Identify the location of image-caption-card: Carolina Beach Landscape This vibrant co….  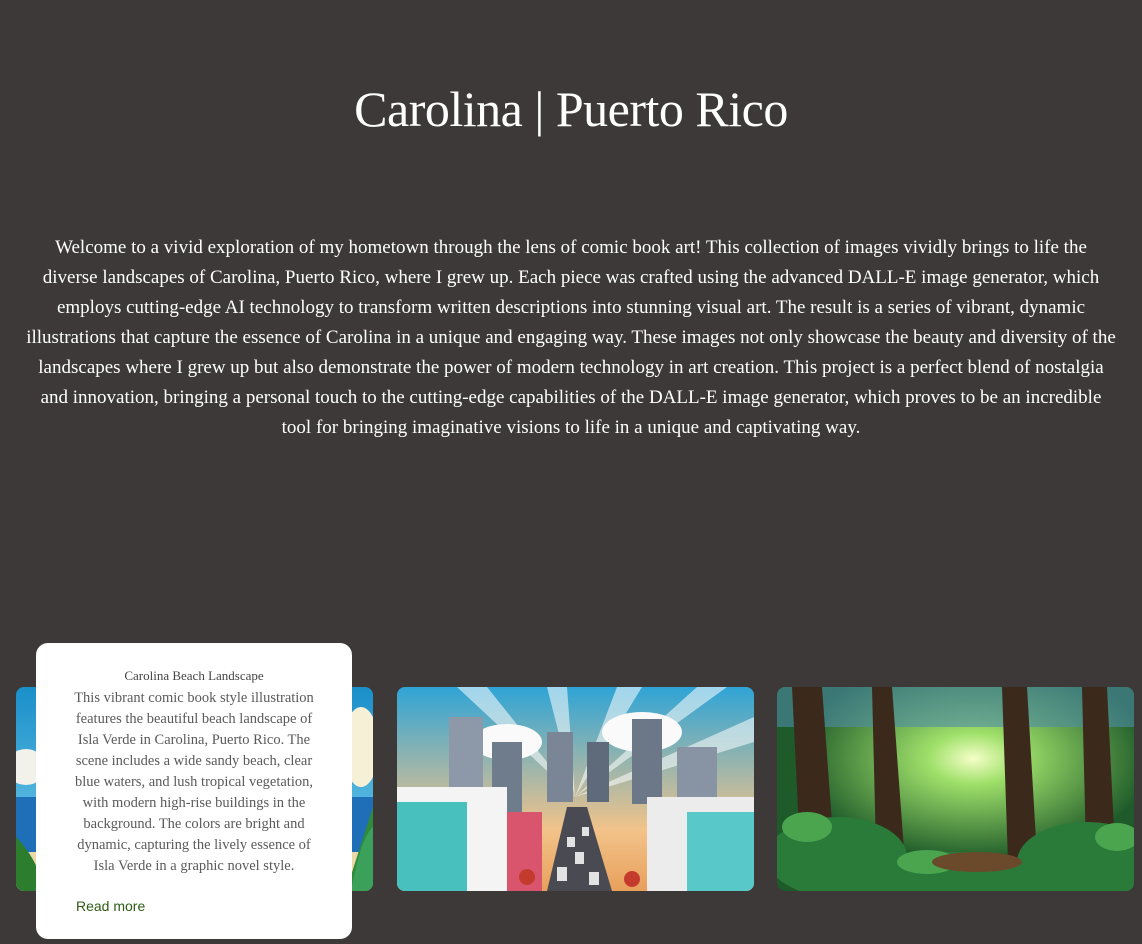
(194, 791).